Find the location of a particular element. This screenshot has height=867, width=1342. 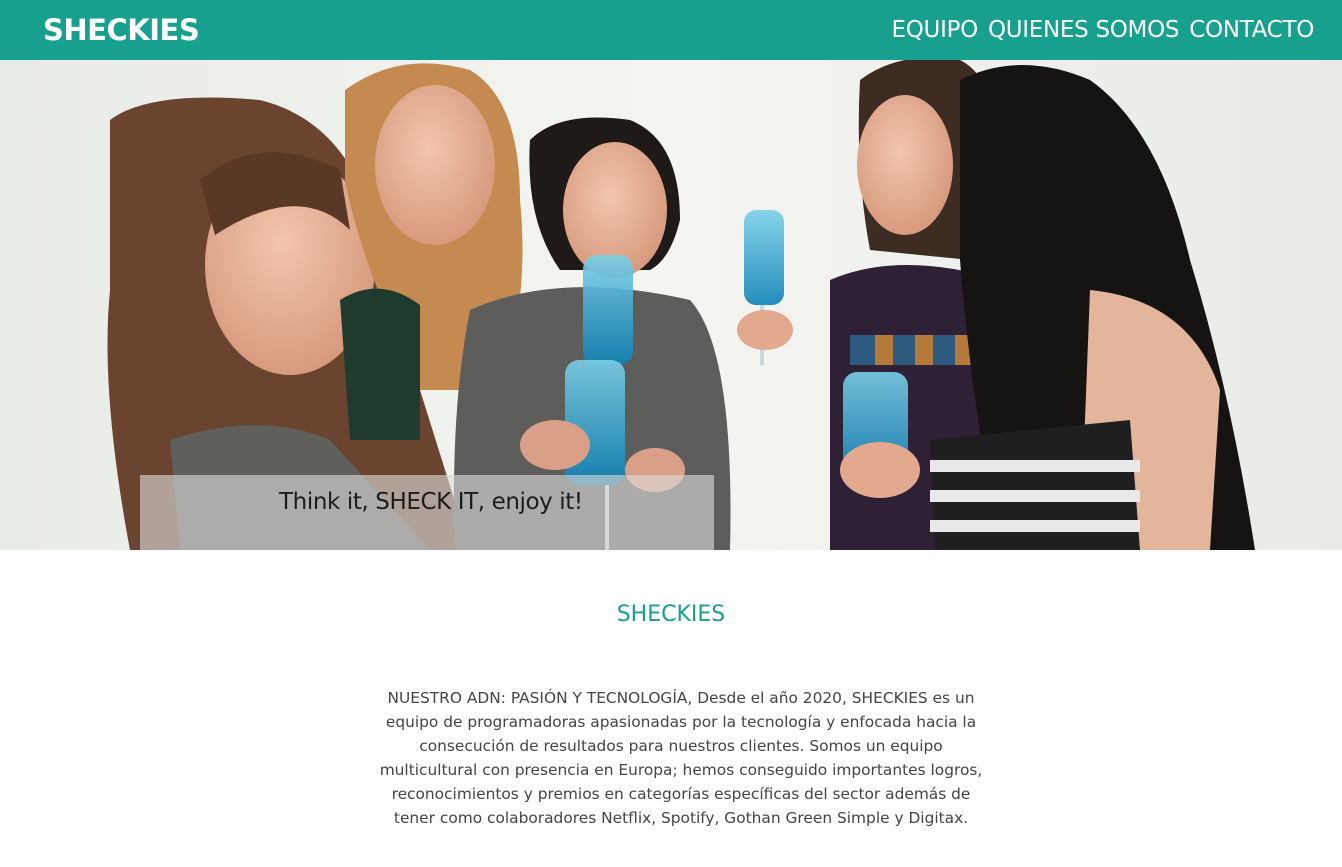

about-title: SHECKIES is located at coordinates (671, 614).